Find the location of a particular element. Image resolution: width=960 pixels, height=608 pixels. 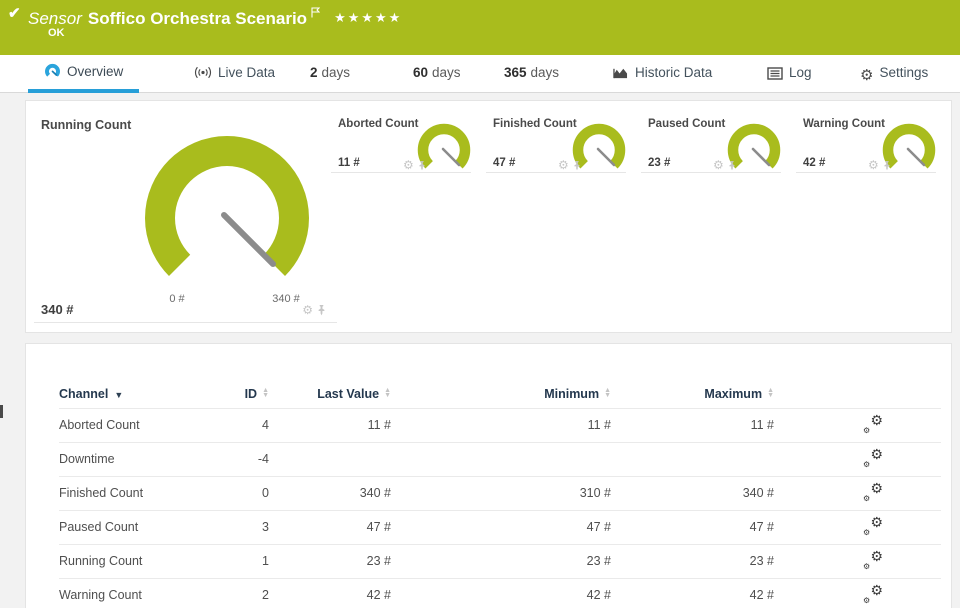

channel-last-value is located at coordinates (330, 458).